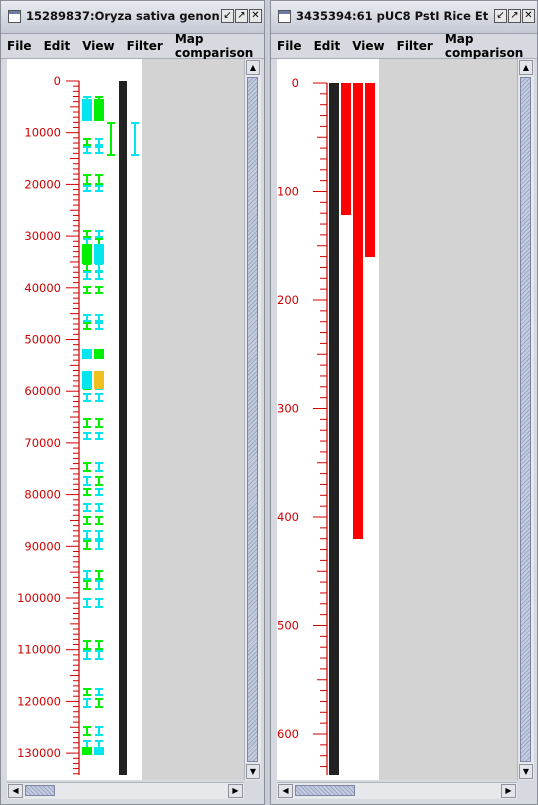  I want to click on map-axis-tick-label: 500, so click(288, 626).